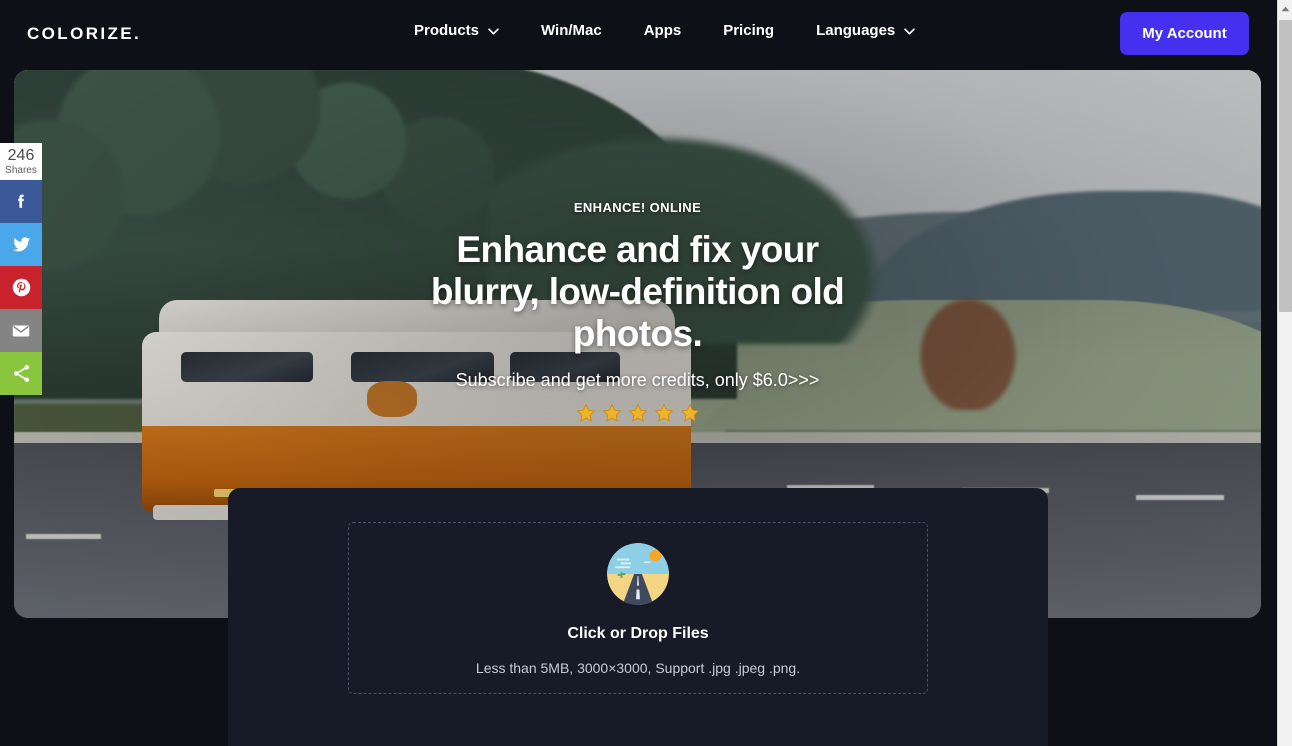 The width and height of the screenshot is (1292, 746). What do you see at coordinates (1285, 8) in the screenshot?
I see `scroll-up-arrow` at bounding box center [1285, 8].